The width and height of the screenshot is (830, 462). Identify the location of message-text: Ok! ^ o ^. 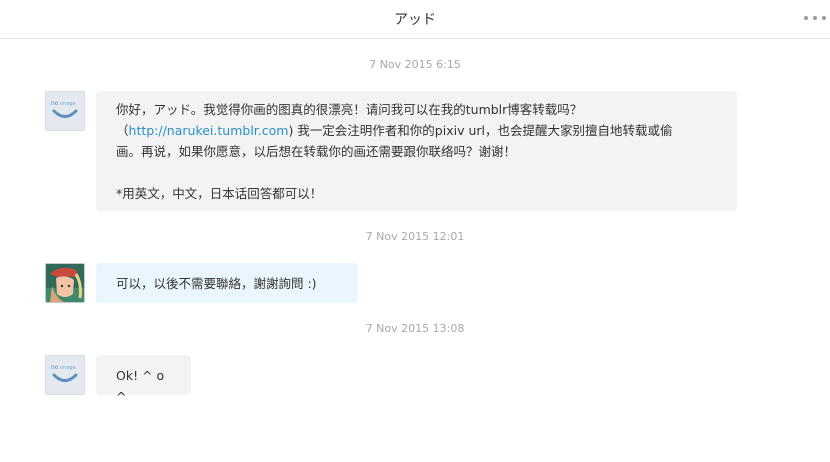
(140, 386).